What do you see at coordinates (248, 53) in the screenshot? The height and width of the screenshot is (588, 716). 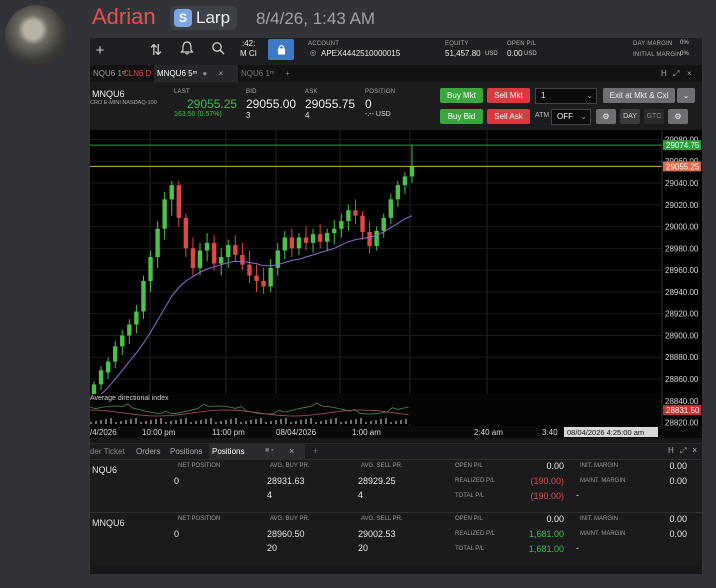 I see `clock-partial-2: M CI` at bounding box center [248, 53].